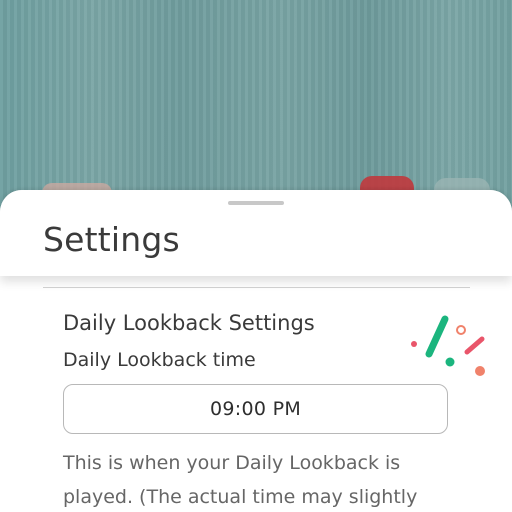 Image resolution: width=512 pixels, height=512 pixels. Describe the element at coordinates (256, 287) in the screenshot. I see `divider` at that location.